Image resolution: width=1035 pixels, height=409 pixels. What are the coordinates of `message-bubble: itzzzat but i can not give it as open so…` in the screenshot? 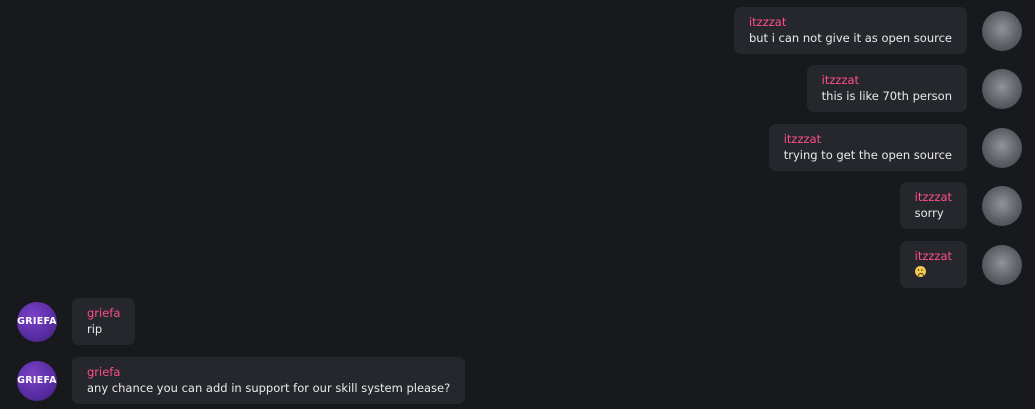 It's located at (850, 30).